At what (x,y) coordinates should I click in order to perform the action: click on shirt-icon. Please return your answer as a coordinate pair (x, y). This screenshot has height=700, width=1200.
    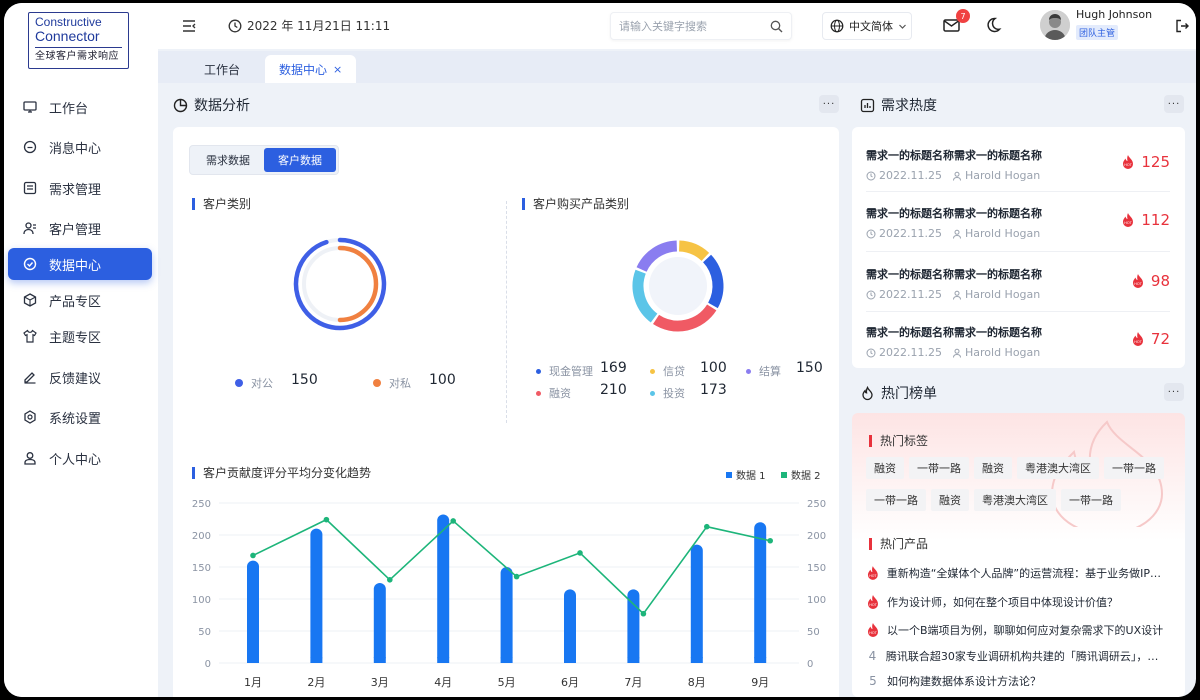
    Looking at the image, I should click on (30, 336).